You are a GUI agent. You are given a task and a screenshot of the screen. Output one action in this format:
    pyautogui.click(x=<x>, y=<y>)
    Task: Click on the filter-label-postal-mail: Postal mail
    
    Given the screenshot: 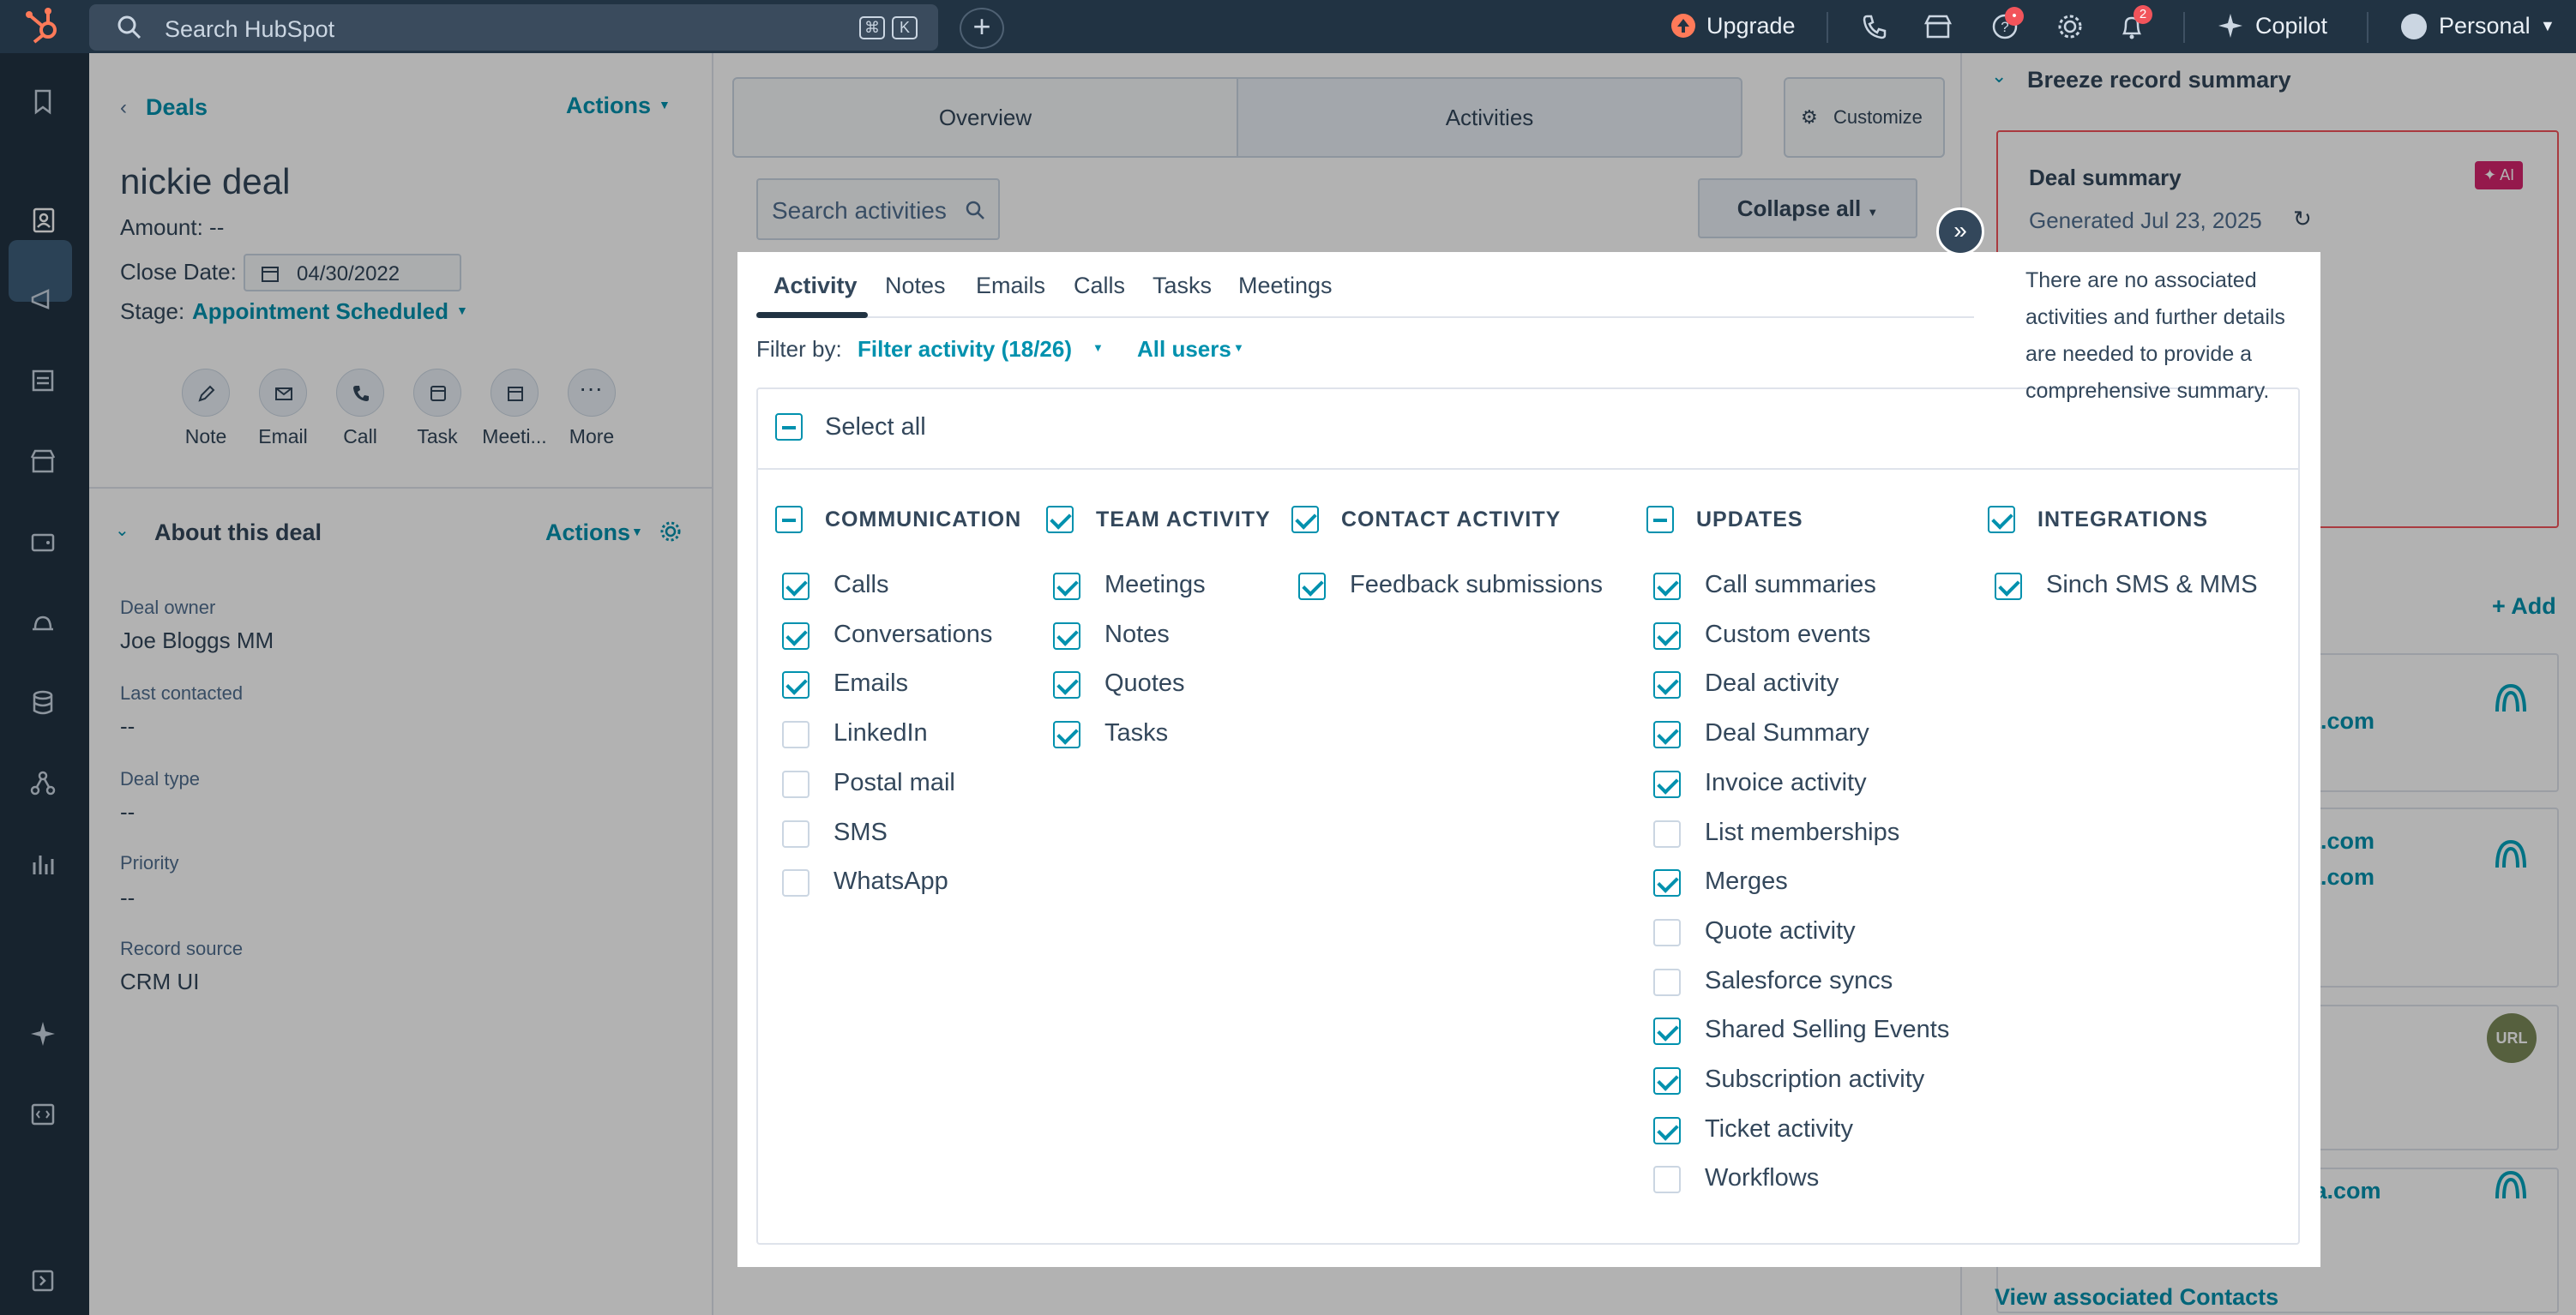 What is the action you would take?
    pyautogui.click(x=895, y=783)
    